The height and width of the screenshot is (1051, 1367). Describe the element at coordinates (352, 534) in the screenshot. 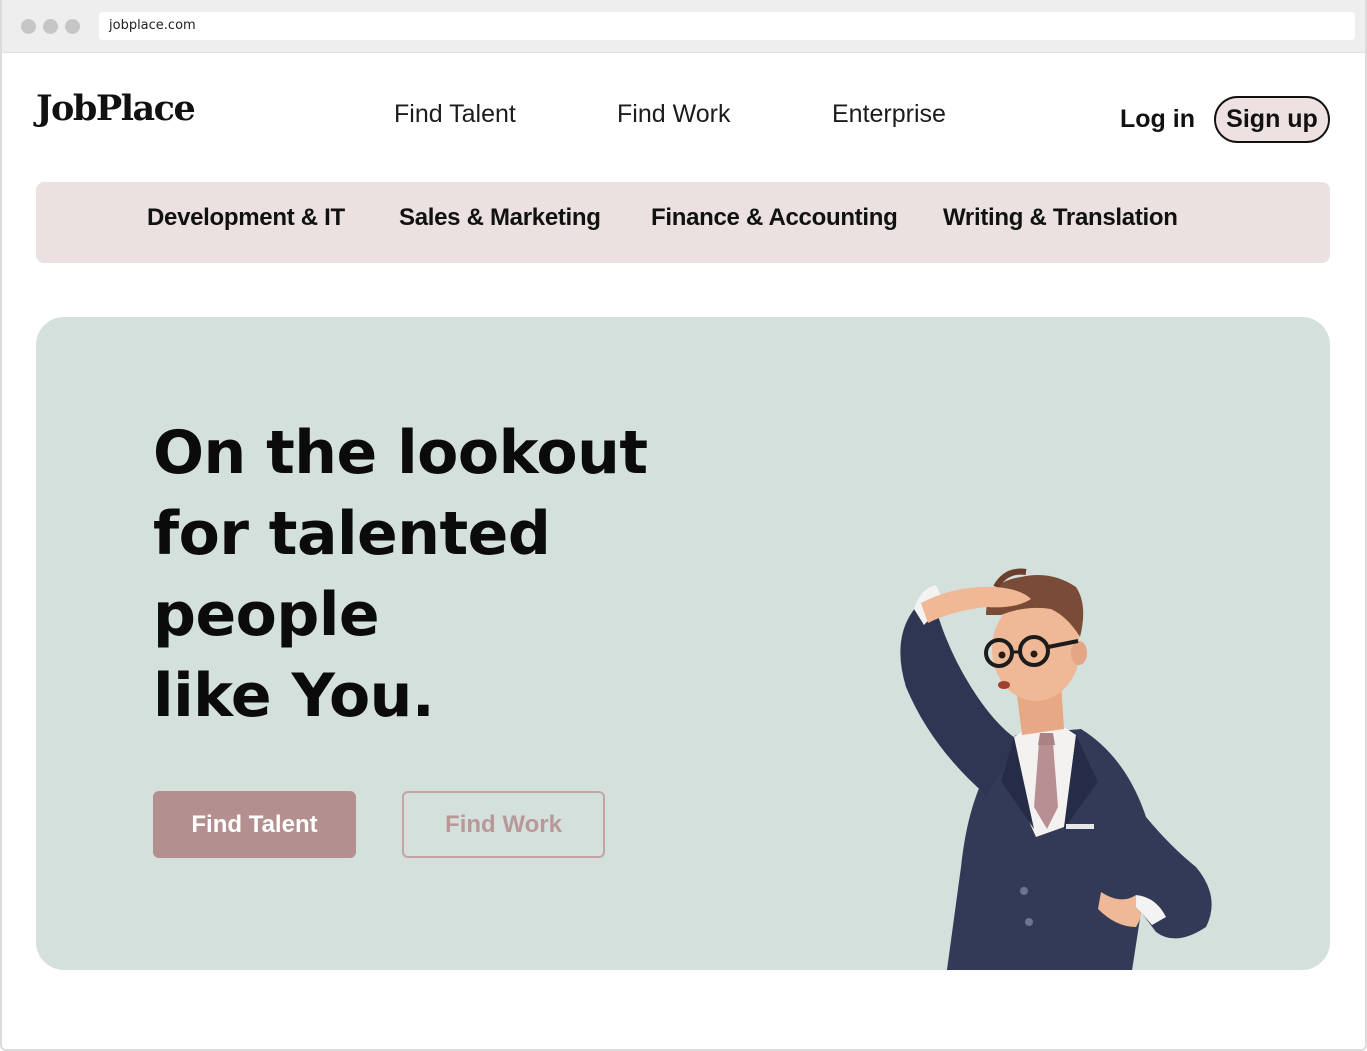

I see `headline-line: for talented` at that location.